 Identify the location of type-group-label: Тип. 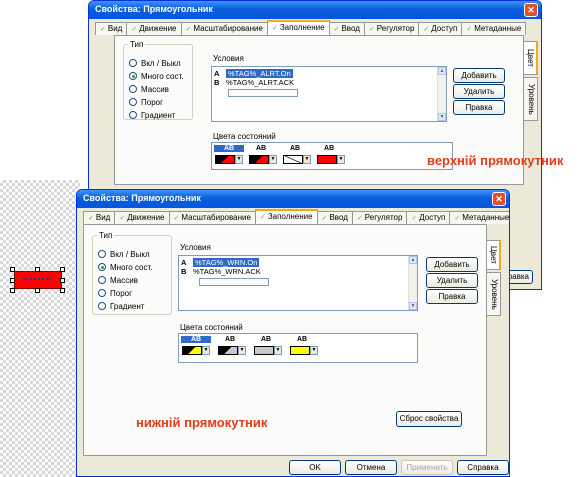
(137, 44).